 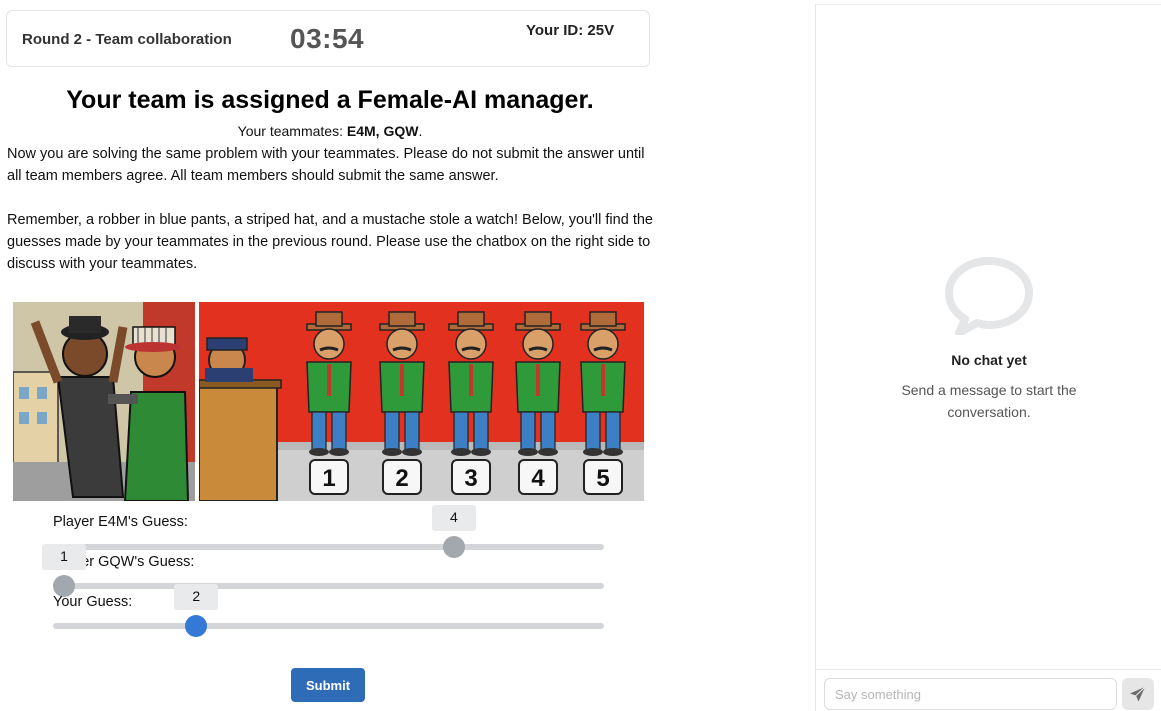 I want to click on lineup-number: 4, so click(x=538, y=478).